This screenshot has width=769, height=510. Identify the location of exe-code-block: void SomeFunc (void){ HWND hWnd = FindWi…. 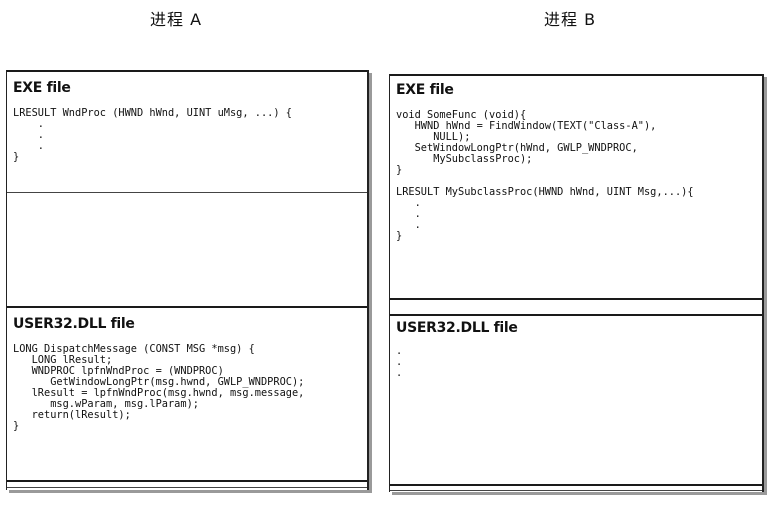
(545, 175).